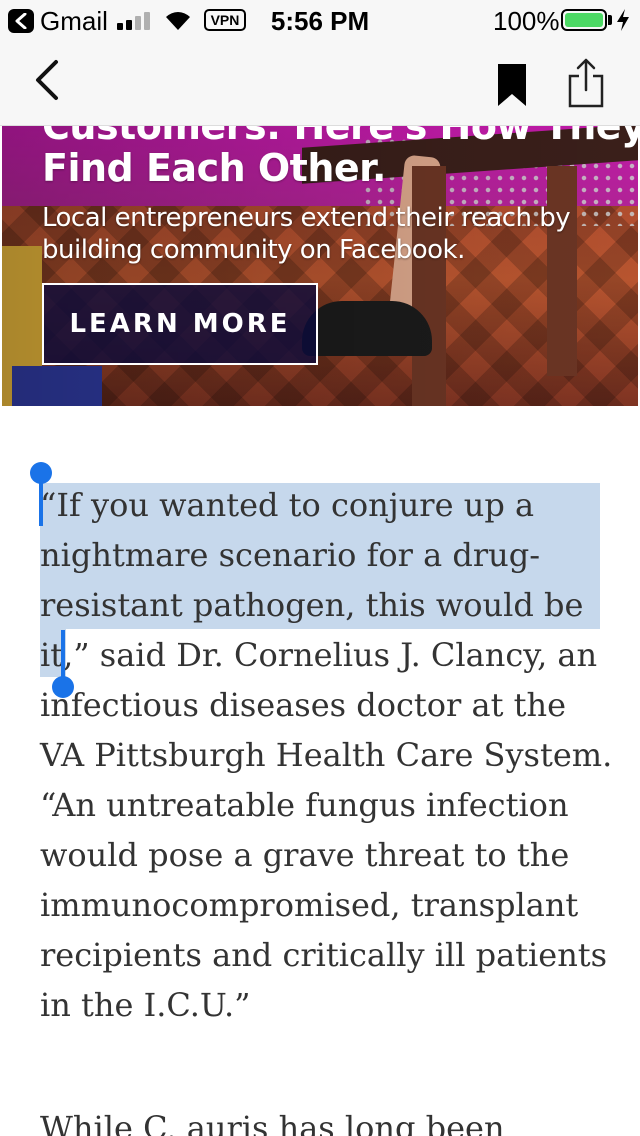  What do you see at coordinates (586, 82) in the screenshot?
I see `share-icon` at bounding box center [586, 82].